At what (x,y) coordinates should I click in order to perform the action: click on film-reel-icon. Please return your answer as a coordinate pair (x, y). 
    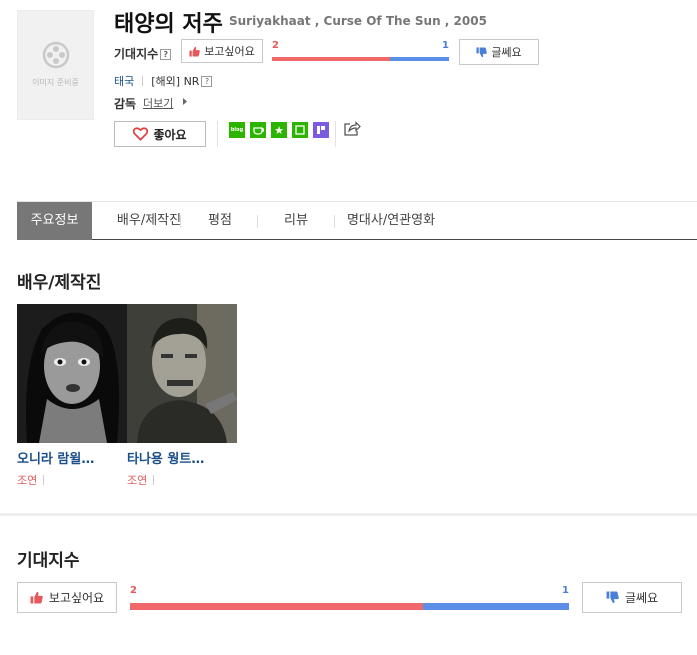
    Looking at the image, I should click on (56, 55).